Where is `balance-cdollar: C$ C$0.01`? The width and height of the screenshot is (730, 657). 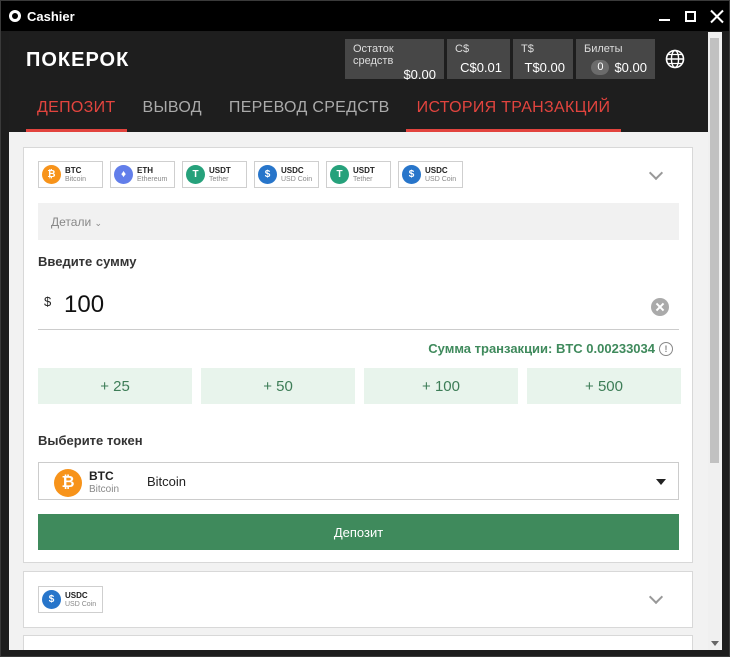 balance-cdollar: C$ C$0.01 is located at coordinates (478, 59).